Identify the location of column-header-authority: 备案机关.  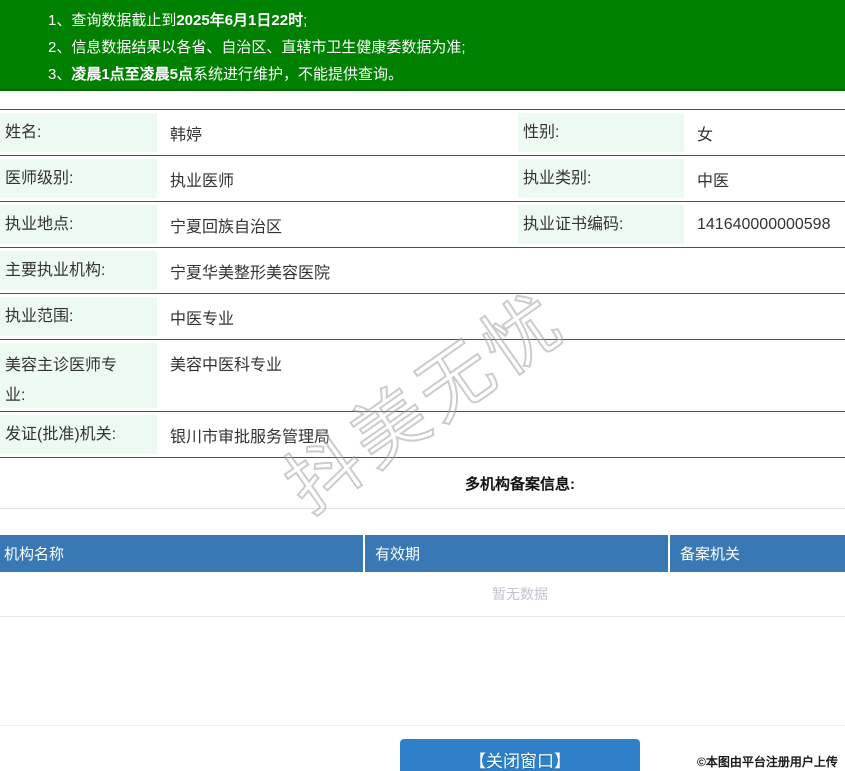
(710, 554).